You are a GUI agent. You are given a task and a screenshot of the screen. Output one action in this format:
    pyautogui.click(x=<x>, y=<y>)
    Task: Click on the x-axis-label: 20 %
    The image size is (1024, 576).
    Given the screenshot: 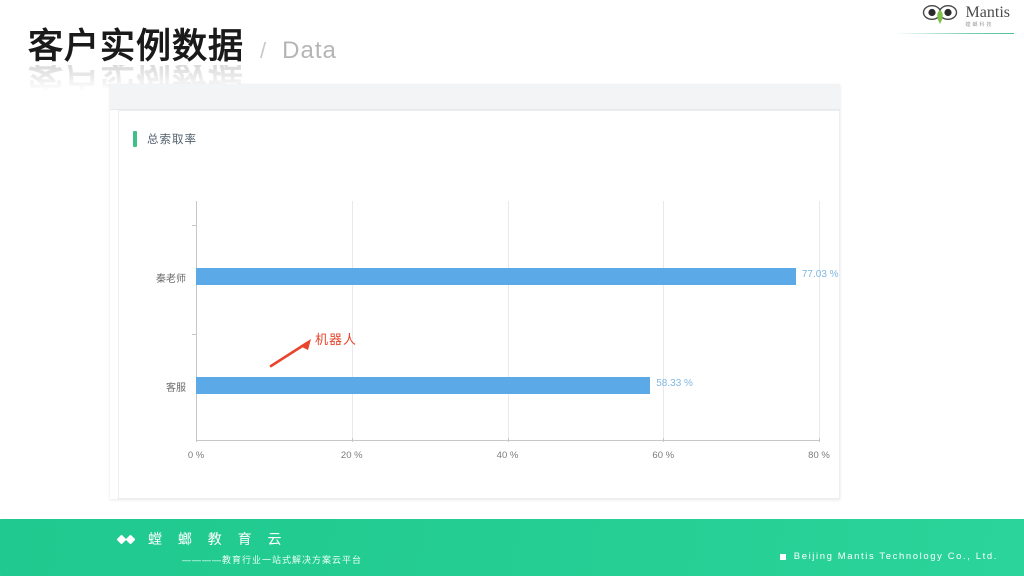 What is the action you would take?
    pyautogui.click(x=351, y=455)
    